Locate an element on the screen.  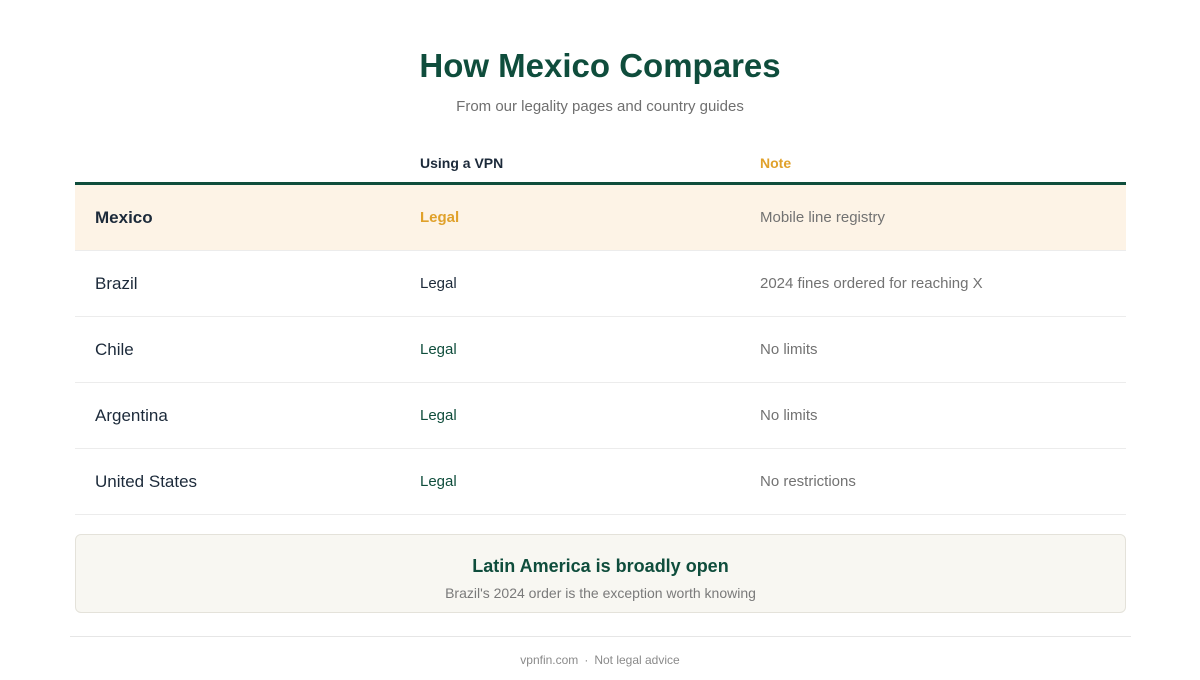
footer-divider is located at coordinates (600, 636).